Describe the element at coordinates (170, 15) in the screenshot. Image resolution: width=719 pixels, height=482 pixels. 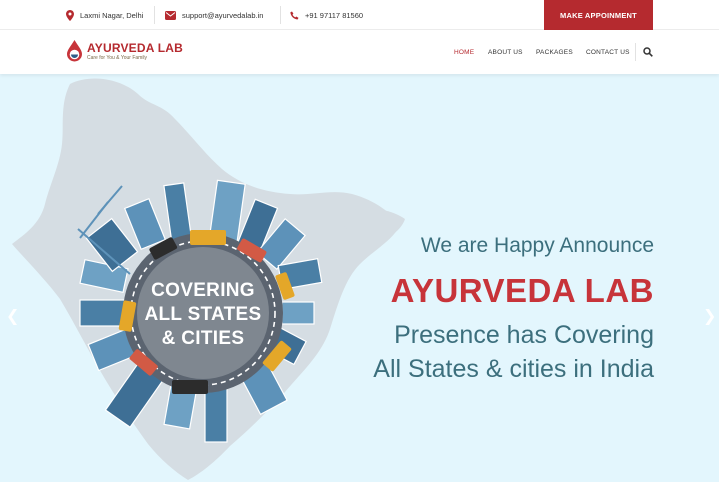
I see `envelope-icon` at that location.